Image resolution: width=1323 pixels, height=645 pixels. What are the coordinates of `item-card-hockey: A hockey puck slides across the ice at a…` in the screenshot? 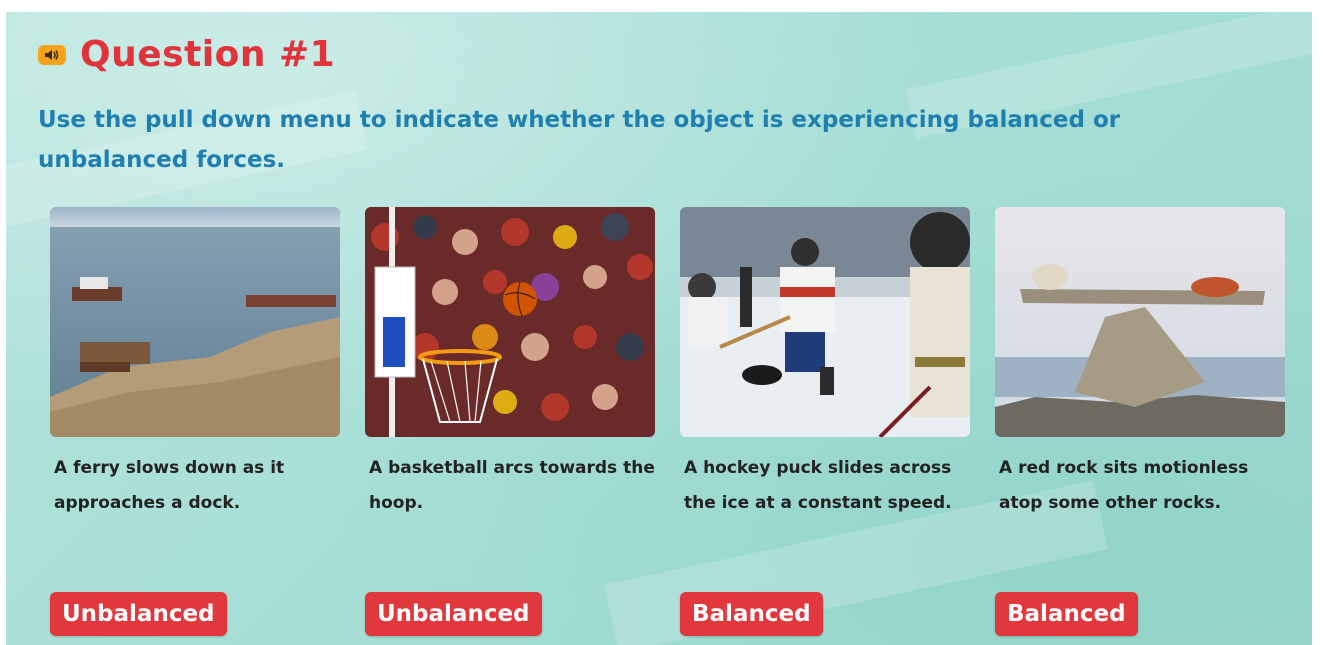 It's located at (825, 364).